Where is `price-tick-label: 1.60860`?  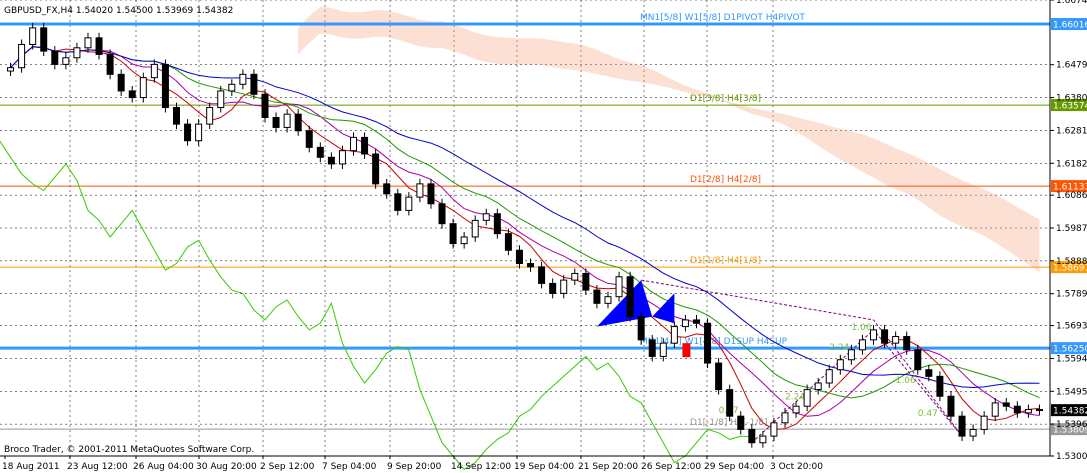 price-tick-label: 1.60860 is located at coordinates (1071, 196).